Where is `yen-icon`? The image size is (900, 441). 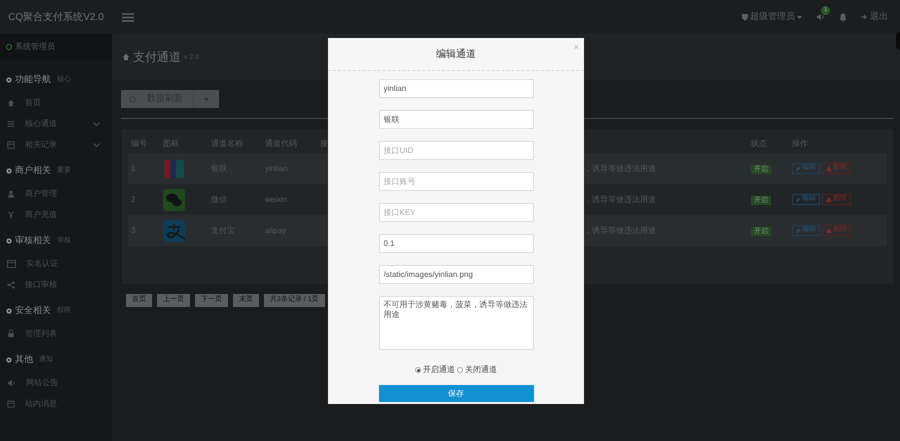 yen-icon is located at coordinates (11, 214).